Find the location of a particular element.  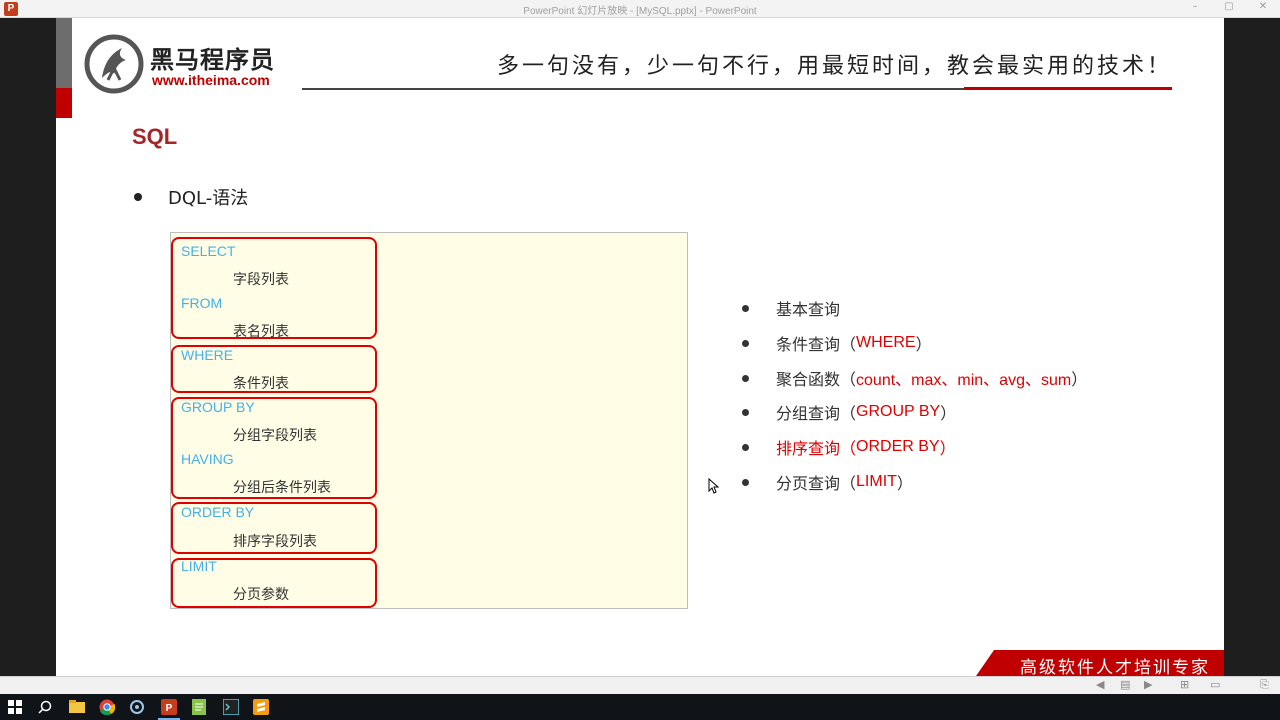

topic-text: 条件查询（ is located at coordinates (816, 344).